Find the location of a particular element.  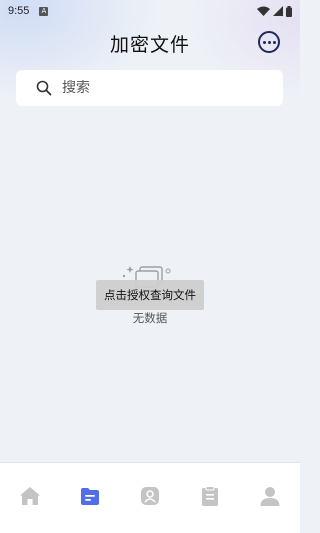

clipboard-icon is located at coordinates (210, 496).